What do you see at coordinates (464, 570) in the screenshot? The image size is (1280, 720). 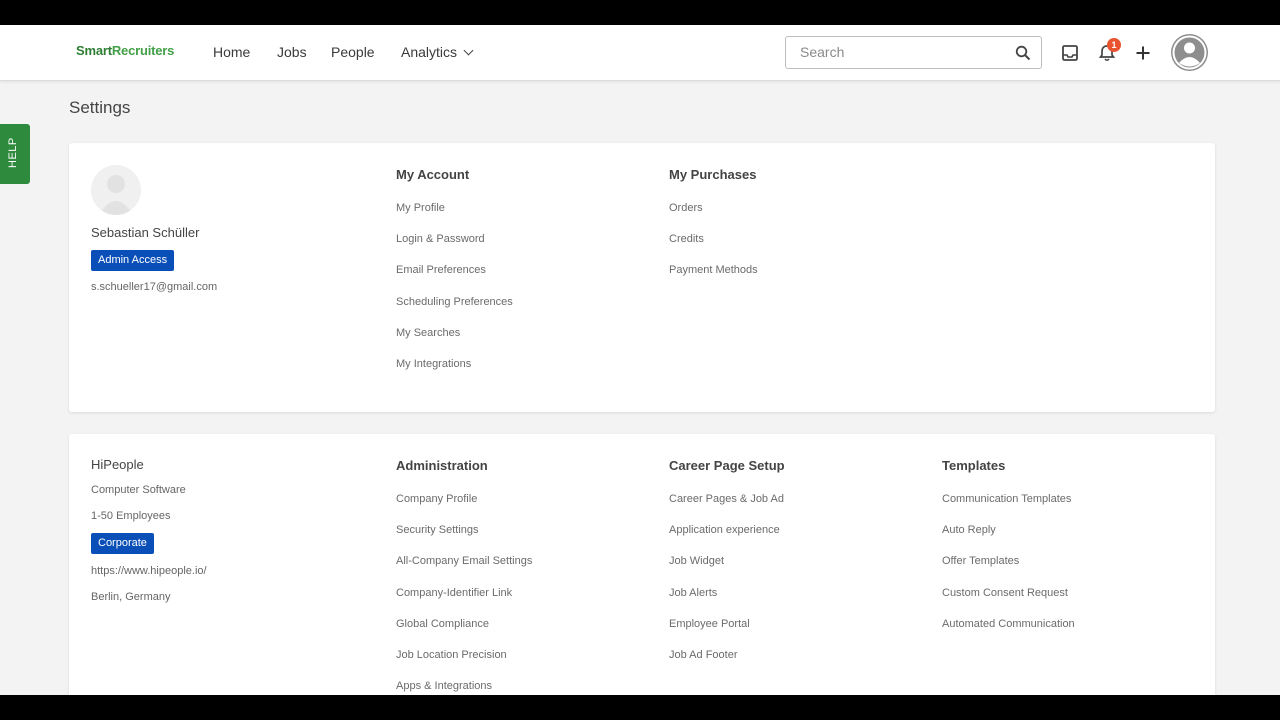 I see `link-all-company-email-settings: All-Company Email Settings` at bounding box center [464, 570].